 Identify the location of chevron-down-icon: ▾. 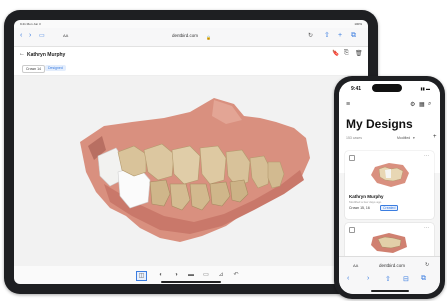
(414, 138).